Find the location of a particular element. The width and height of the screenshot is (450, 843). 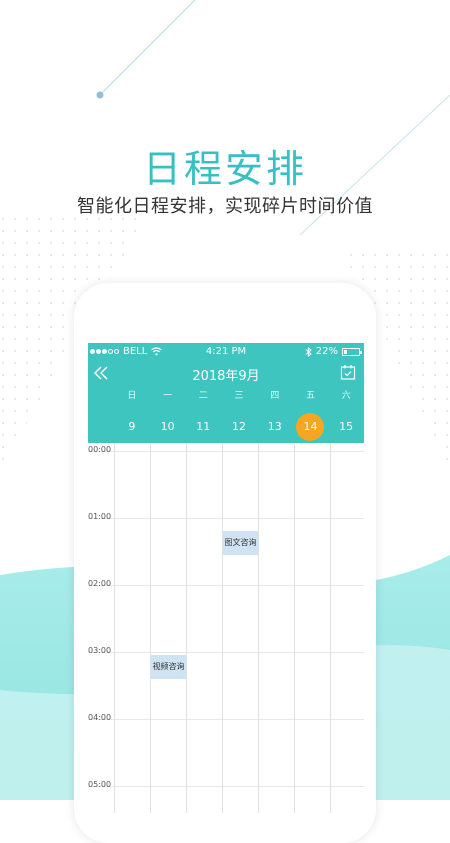

calendar-check-icon is located at coordinates (348, 372).